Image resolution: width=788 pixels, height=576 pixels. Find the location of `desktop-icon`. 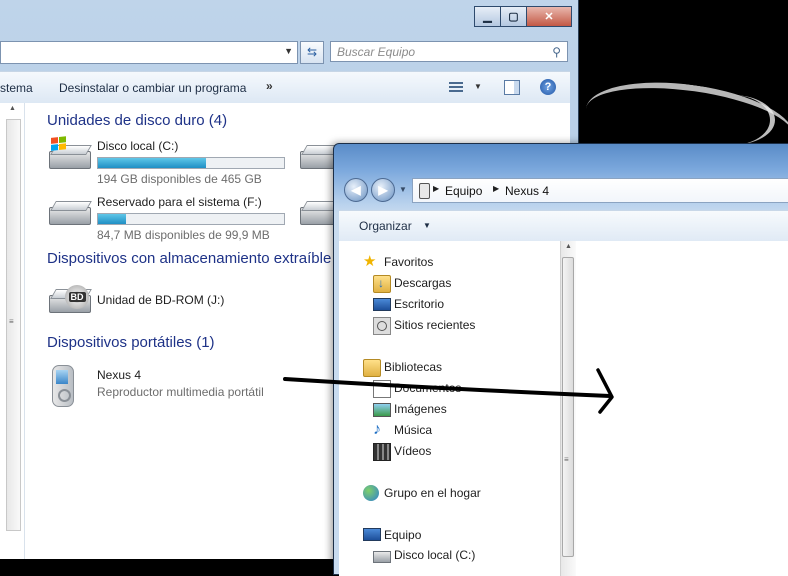

desktop-icon is located at coordinates (382, 304).